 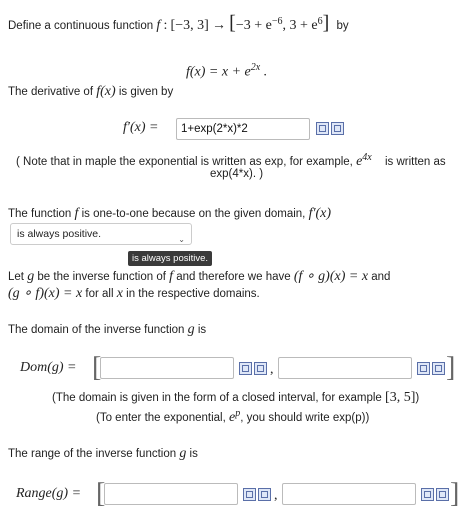 I want to click on and-text: and, so click(x=381, y=277).